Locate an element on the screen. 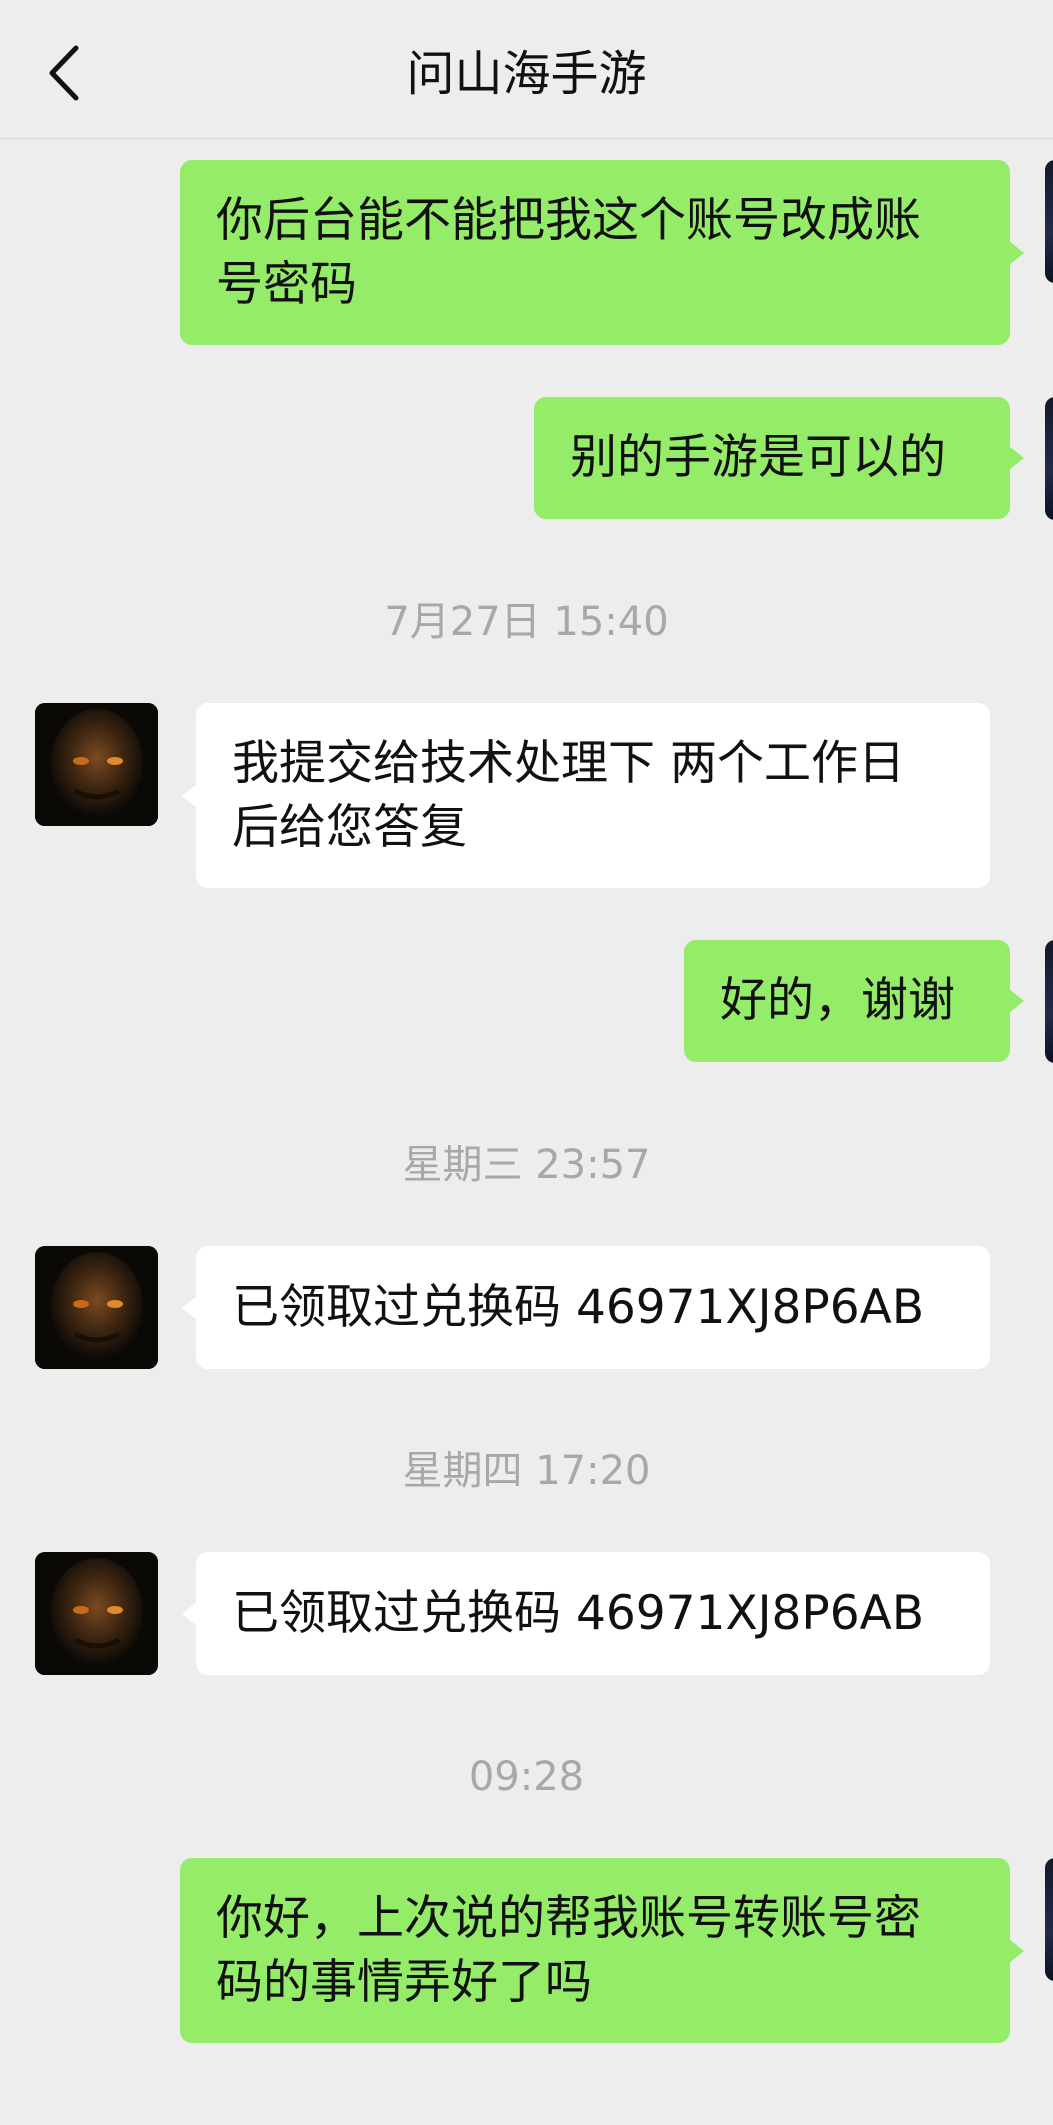  sent-message-bubble: 好的，谢谢 is located at coordinates (854, 1001).